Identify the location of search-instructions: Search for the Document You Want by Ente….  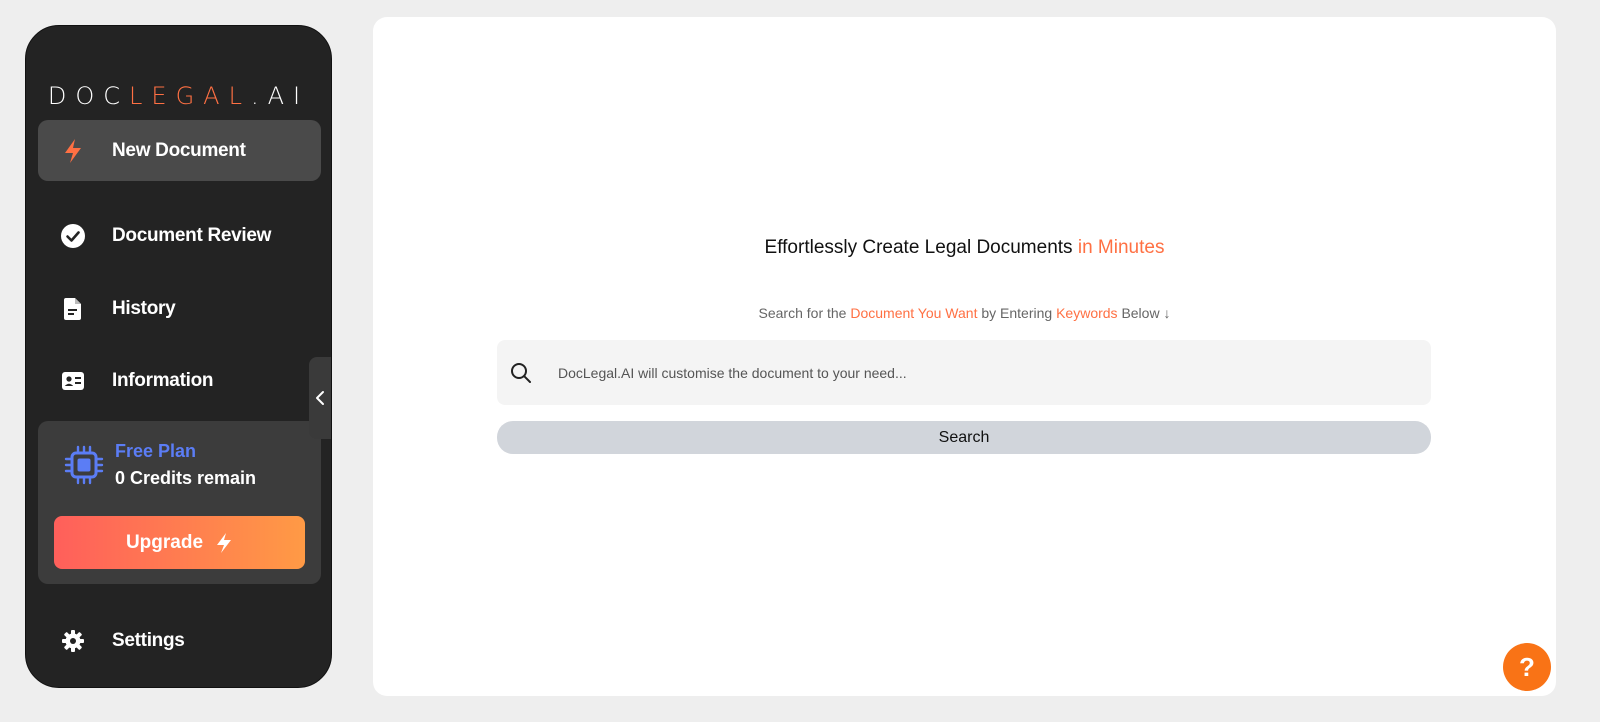
(964, 313).